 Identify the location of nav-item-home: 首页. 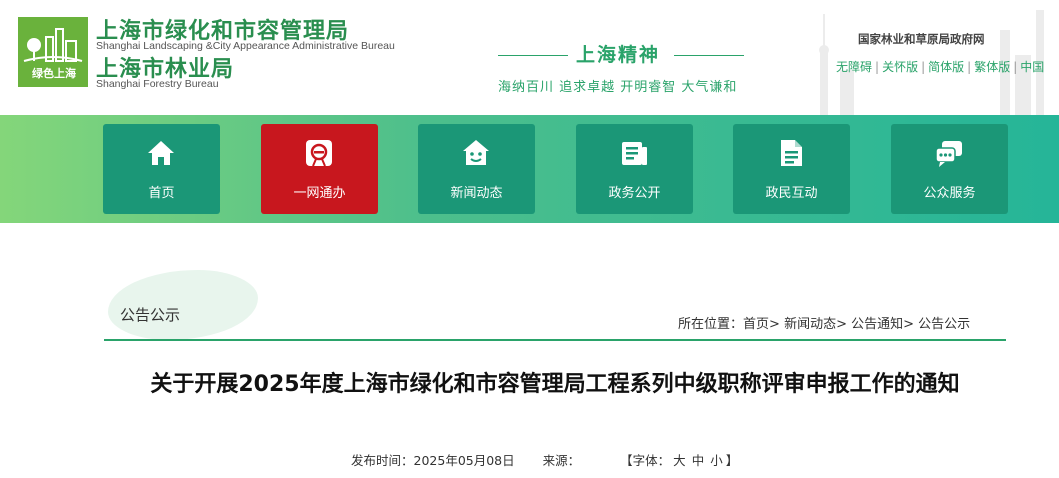
(161, 169).